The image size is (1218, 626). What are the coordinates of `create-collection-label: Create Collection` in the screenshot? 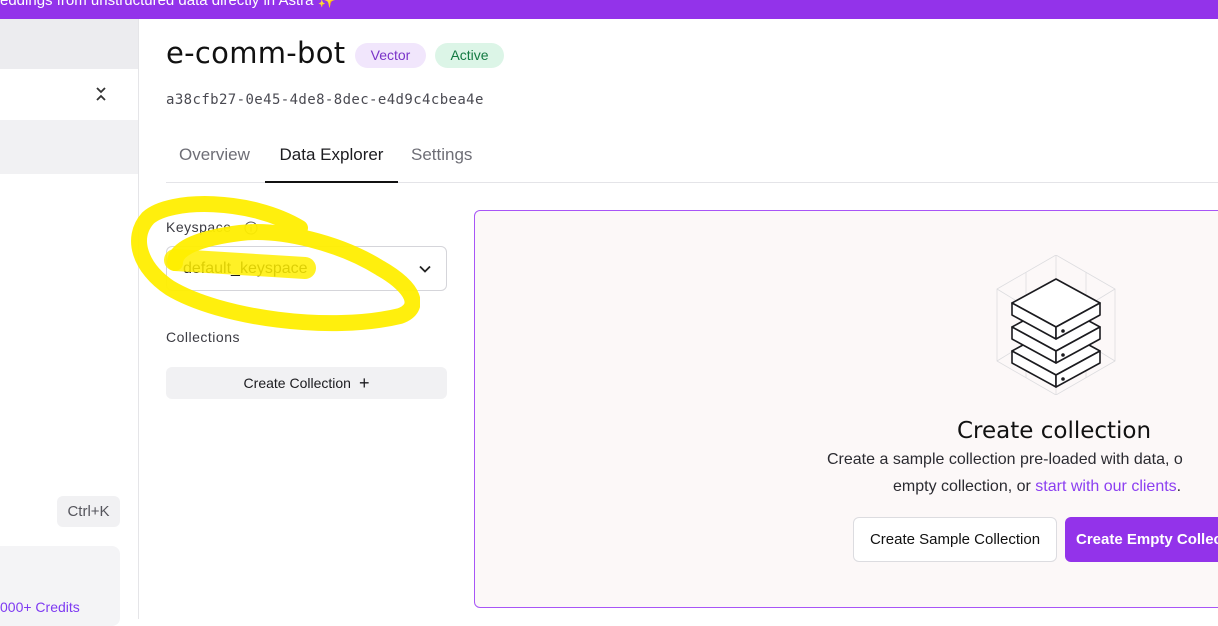 It's located at (297, 383).